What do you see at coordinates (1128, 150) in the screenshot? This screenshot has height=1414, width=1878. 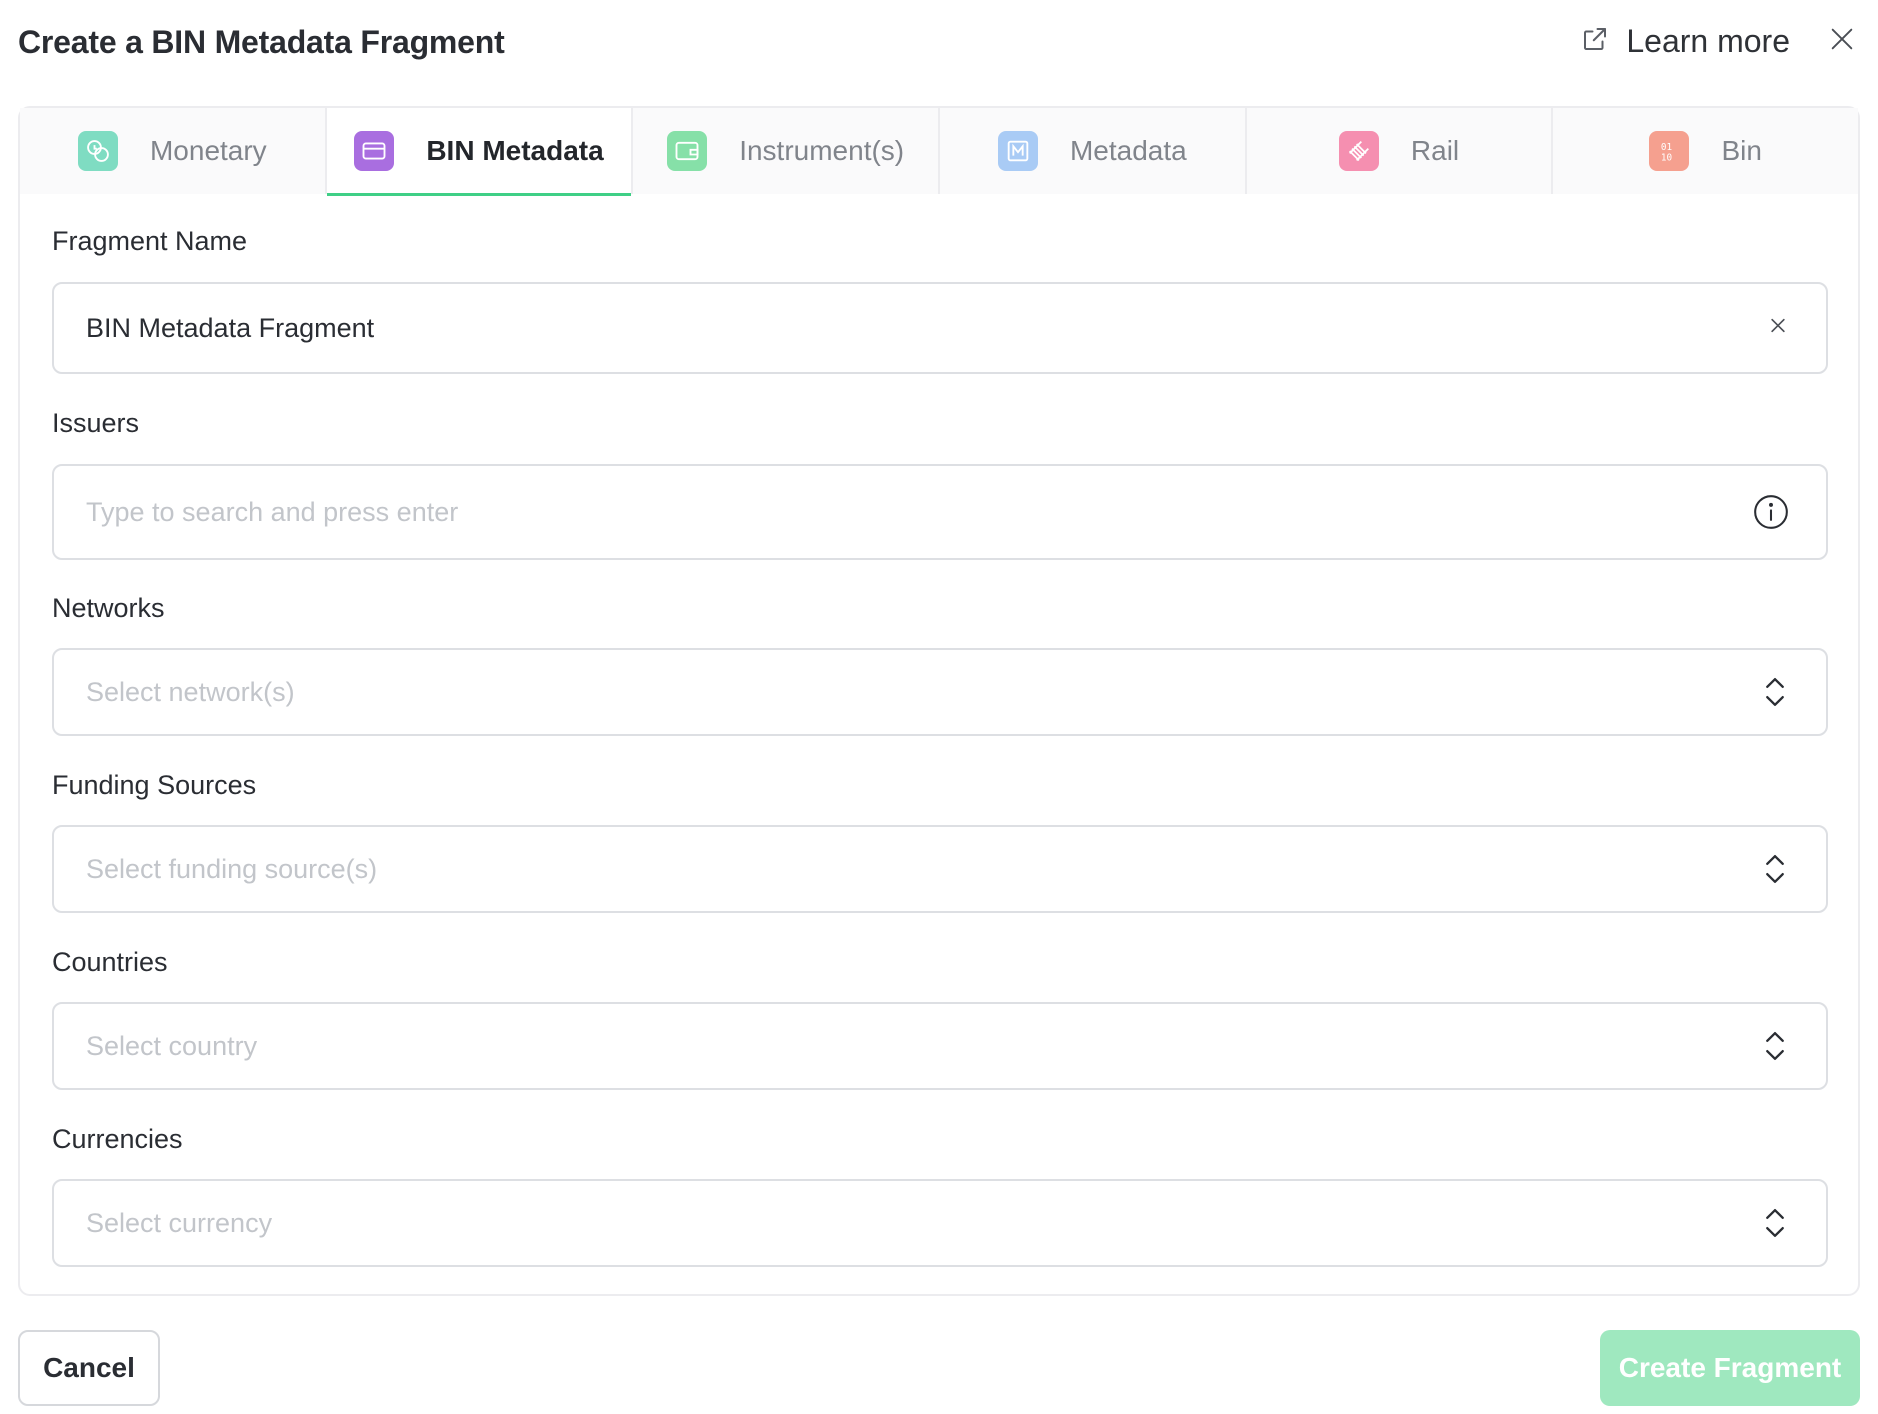 I see `tab-label: Metadata` at bounding box center [1128, 150].